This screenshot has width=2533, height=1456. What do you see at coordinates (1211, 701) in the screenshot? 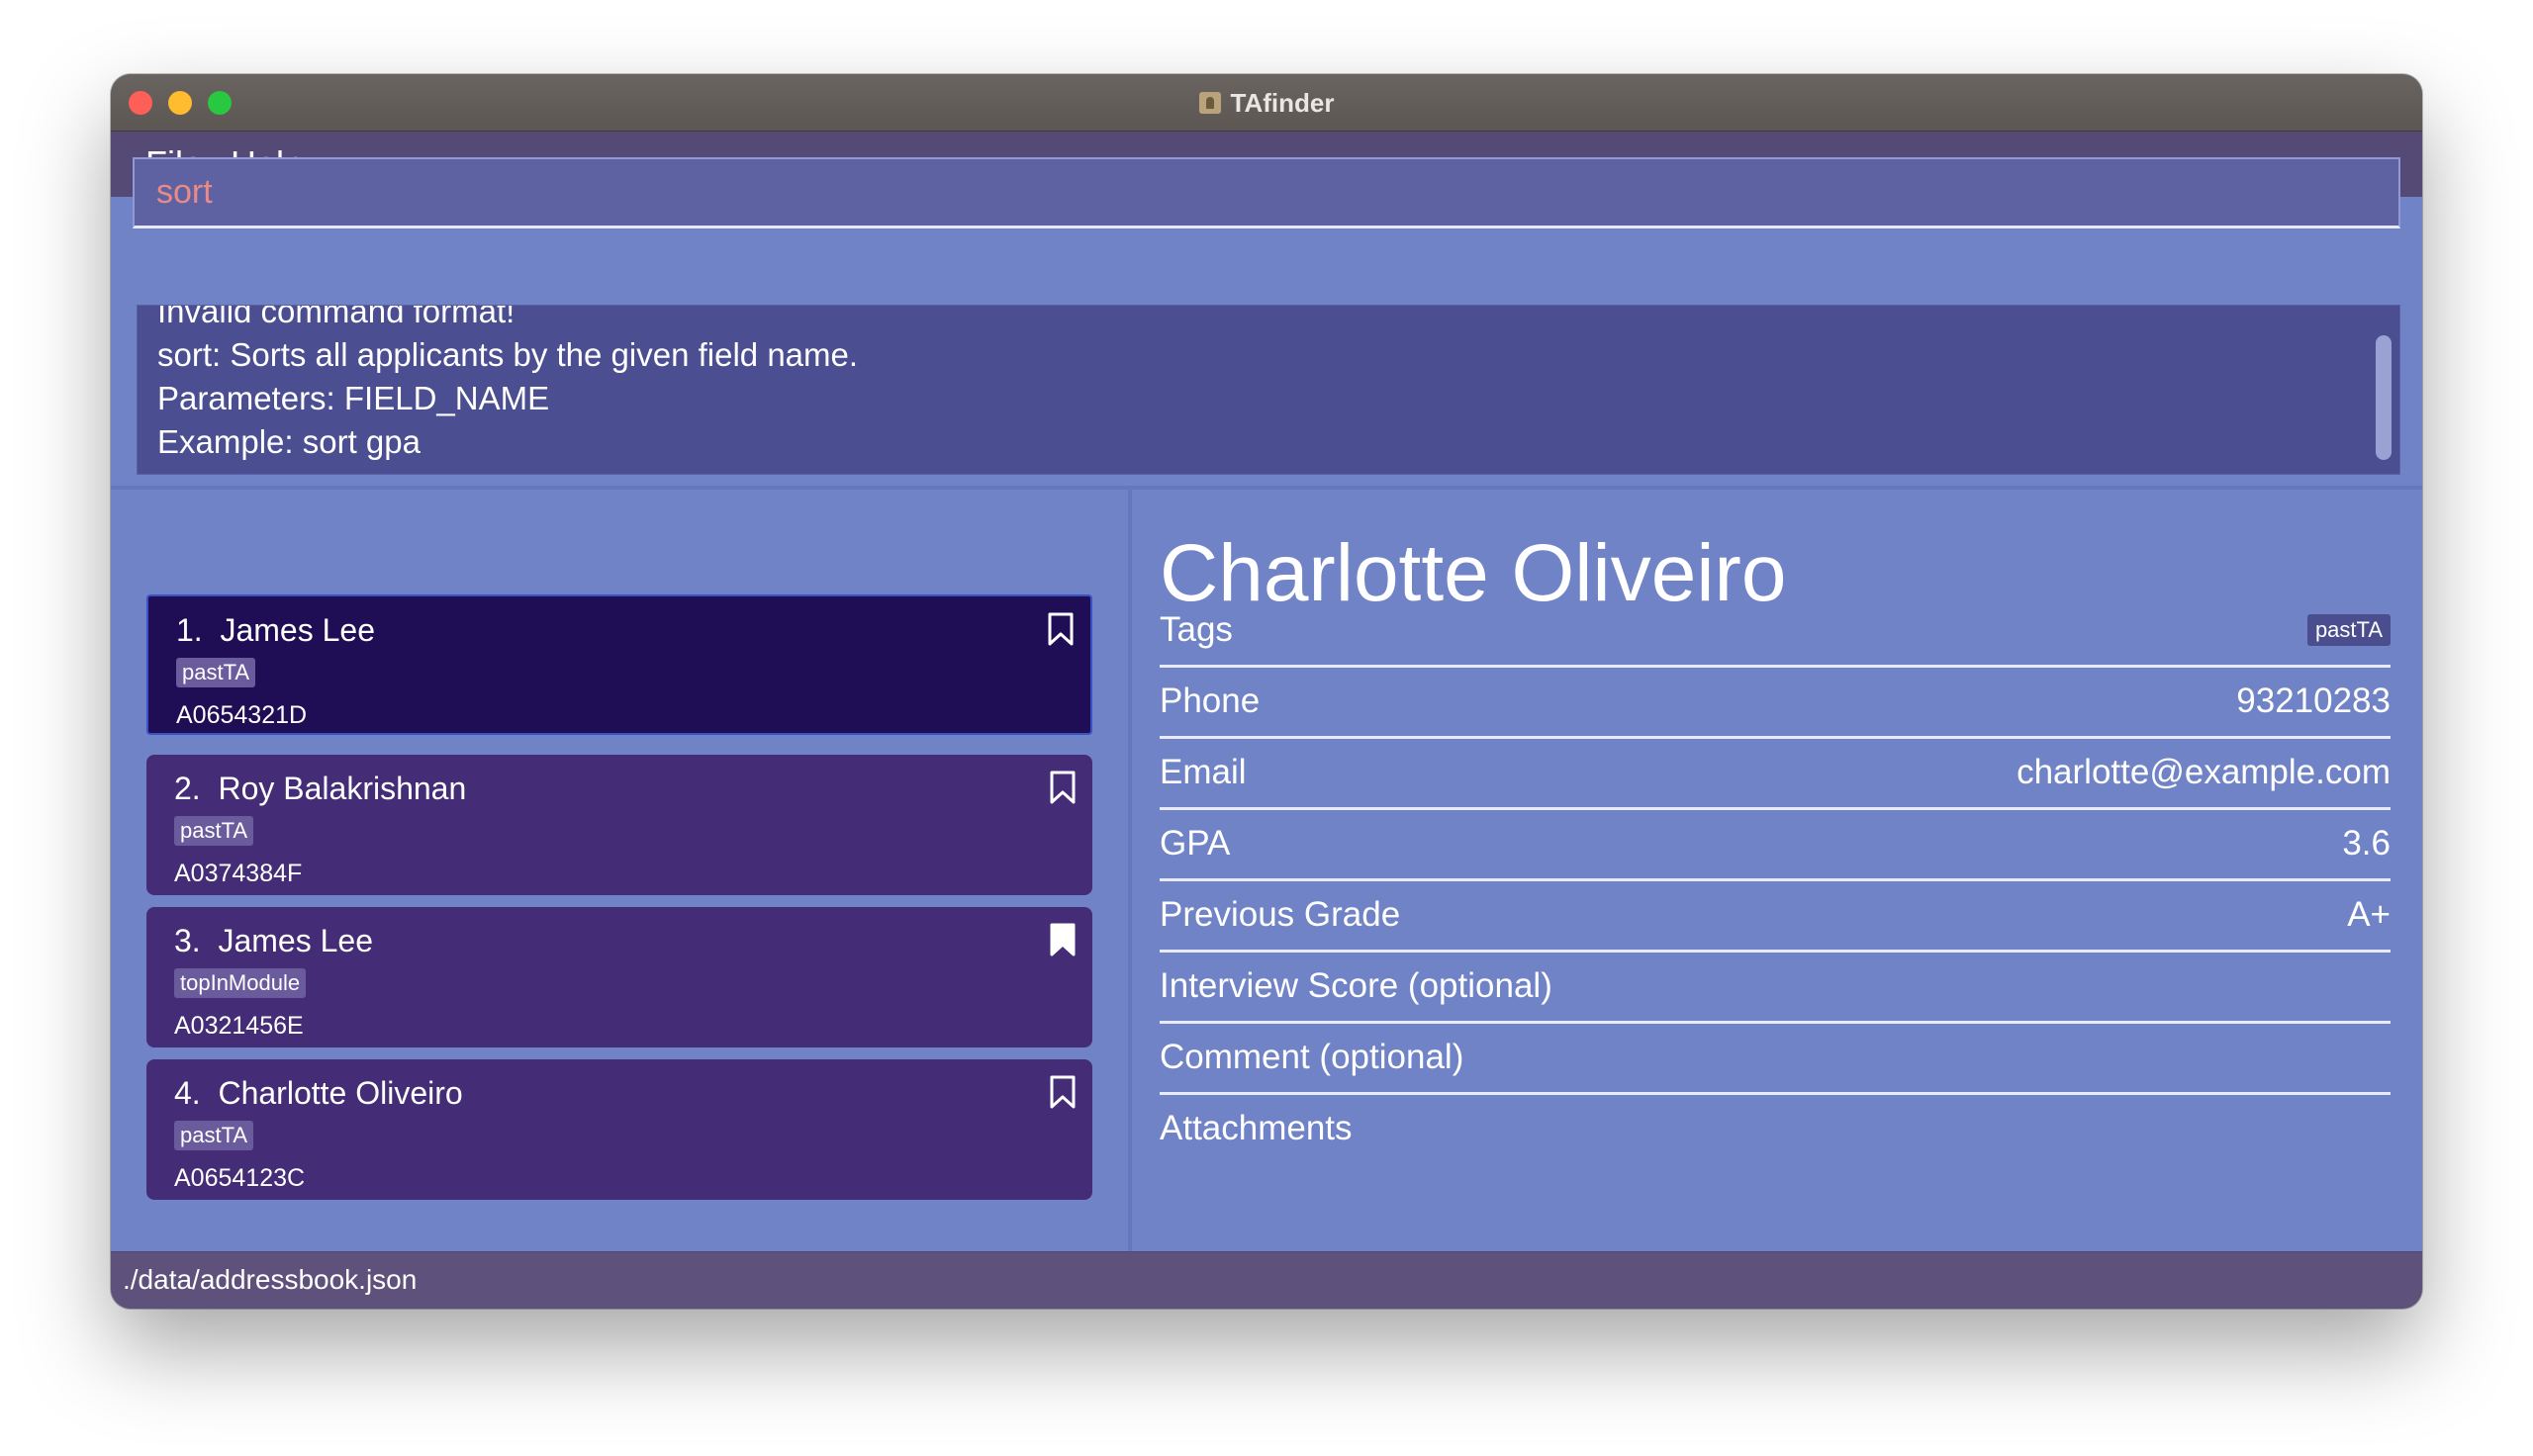
I see `phone-label: Phone` at bounding box center [1211, 701].